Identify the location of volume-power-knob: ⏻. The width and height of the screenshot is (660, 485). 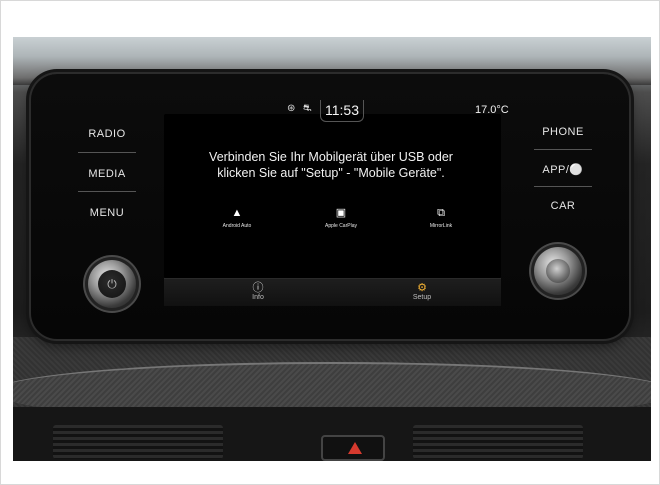
(112, 284).